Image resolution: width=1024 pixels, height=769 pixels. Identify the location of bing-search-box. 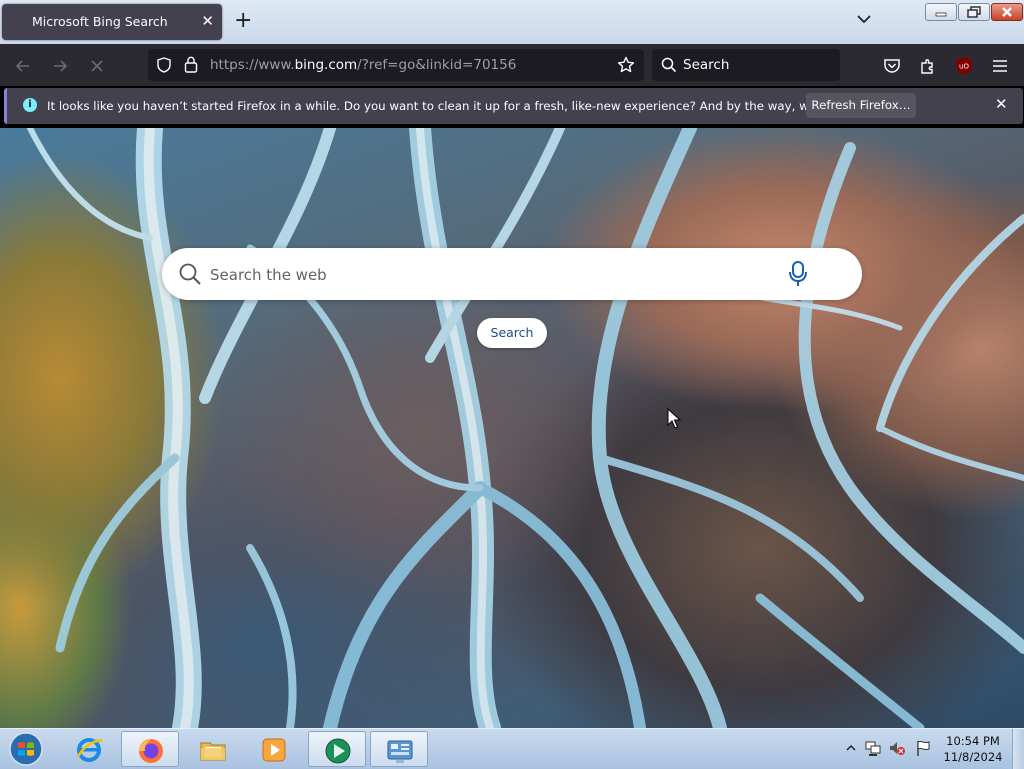
(512, 274).